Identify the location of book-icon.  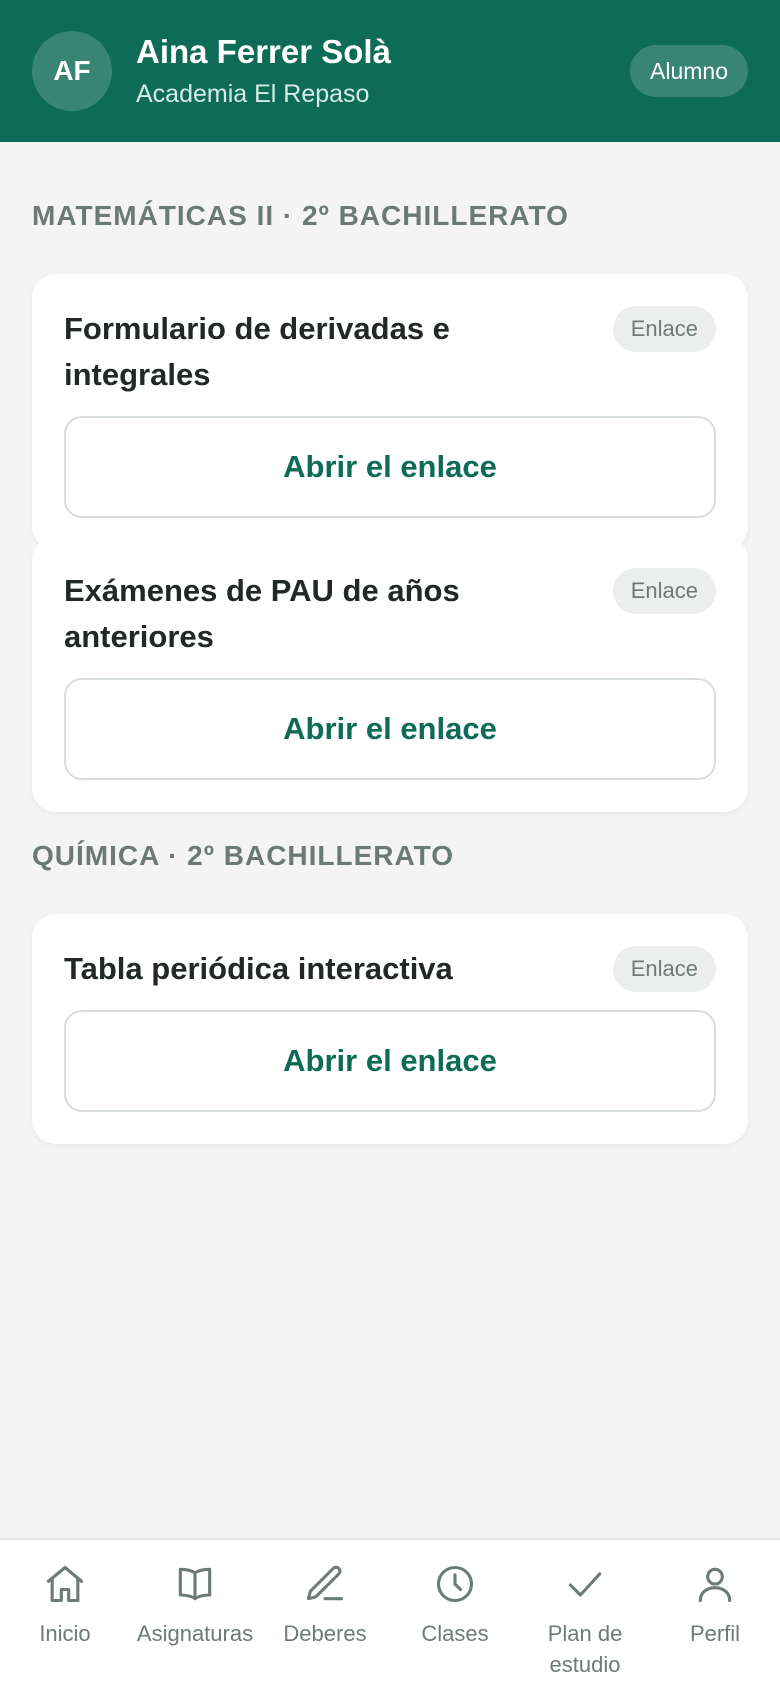
(195, 1584).